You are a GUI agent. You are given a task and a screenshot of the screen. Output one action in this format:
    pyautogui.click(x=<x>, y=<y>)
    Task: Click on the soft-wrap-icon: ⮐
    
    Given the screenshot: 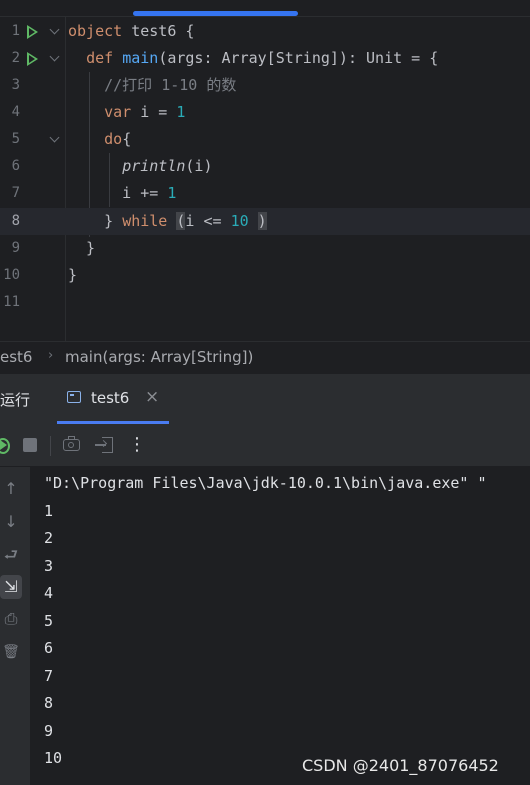 What is the action you would take?
    pyautogui.click(x=11, y=555)
    